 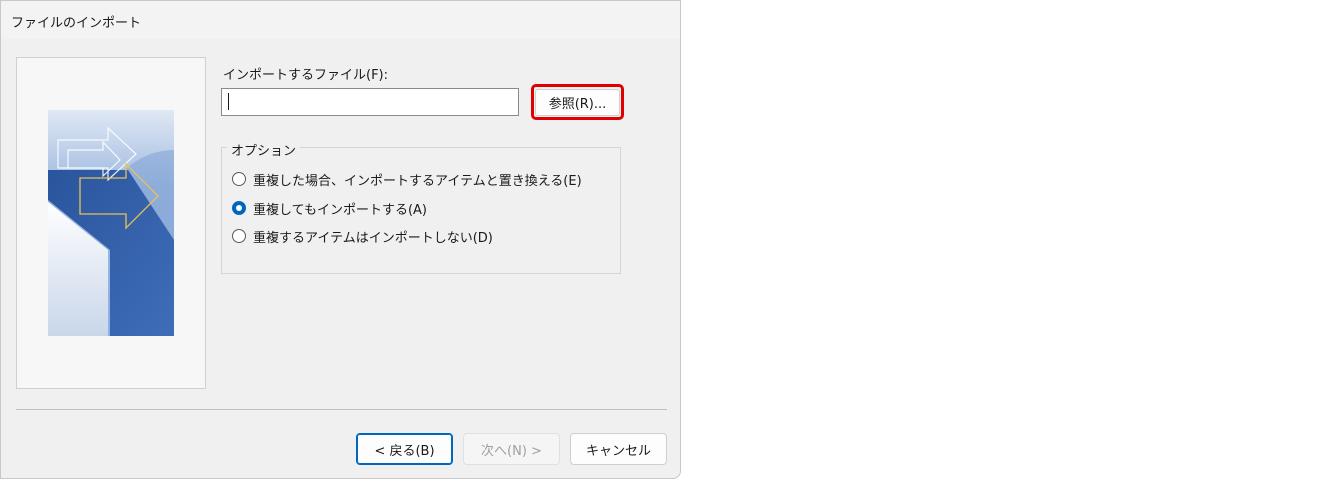 I want to click on wizard-graphic, so click(x=111, y=223).